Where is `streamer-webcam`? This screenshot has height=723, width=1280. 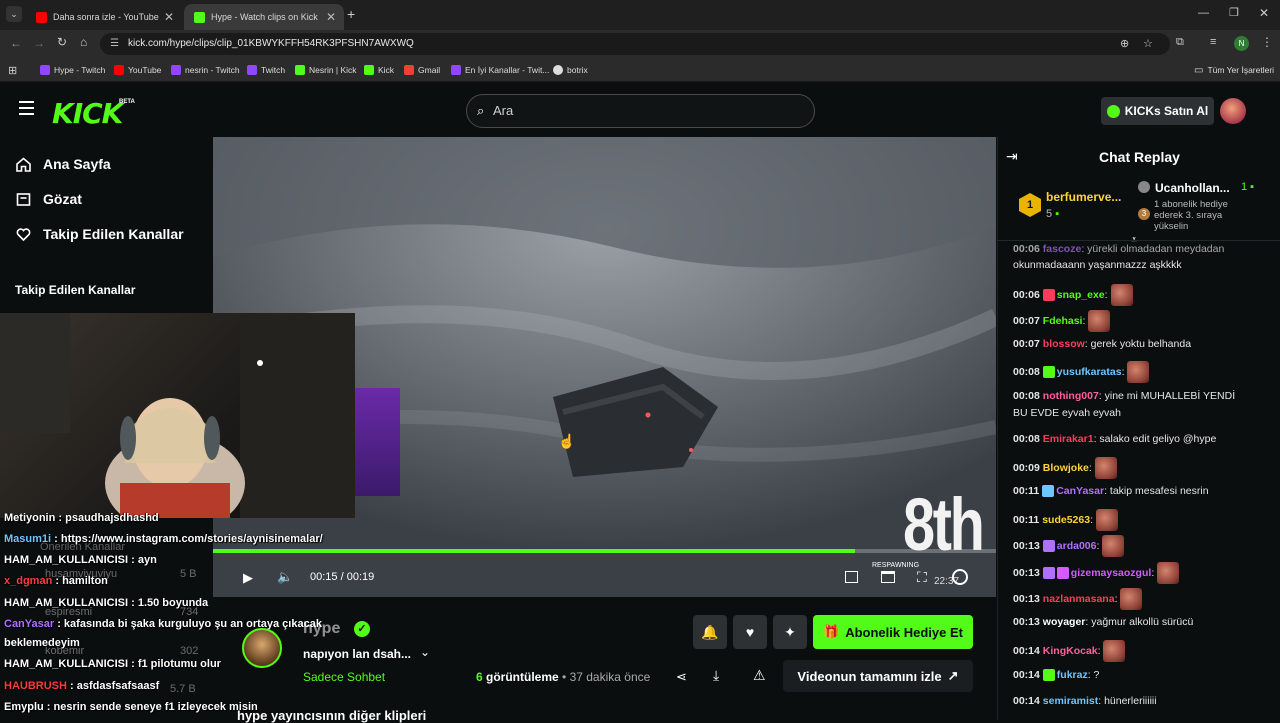
streamer-webcam is located at coordinates (177, 423).